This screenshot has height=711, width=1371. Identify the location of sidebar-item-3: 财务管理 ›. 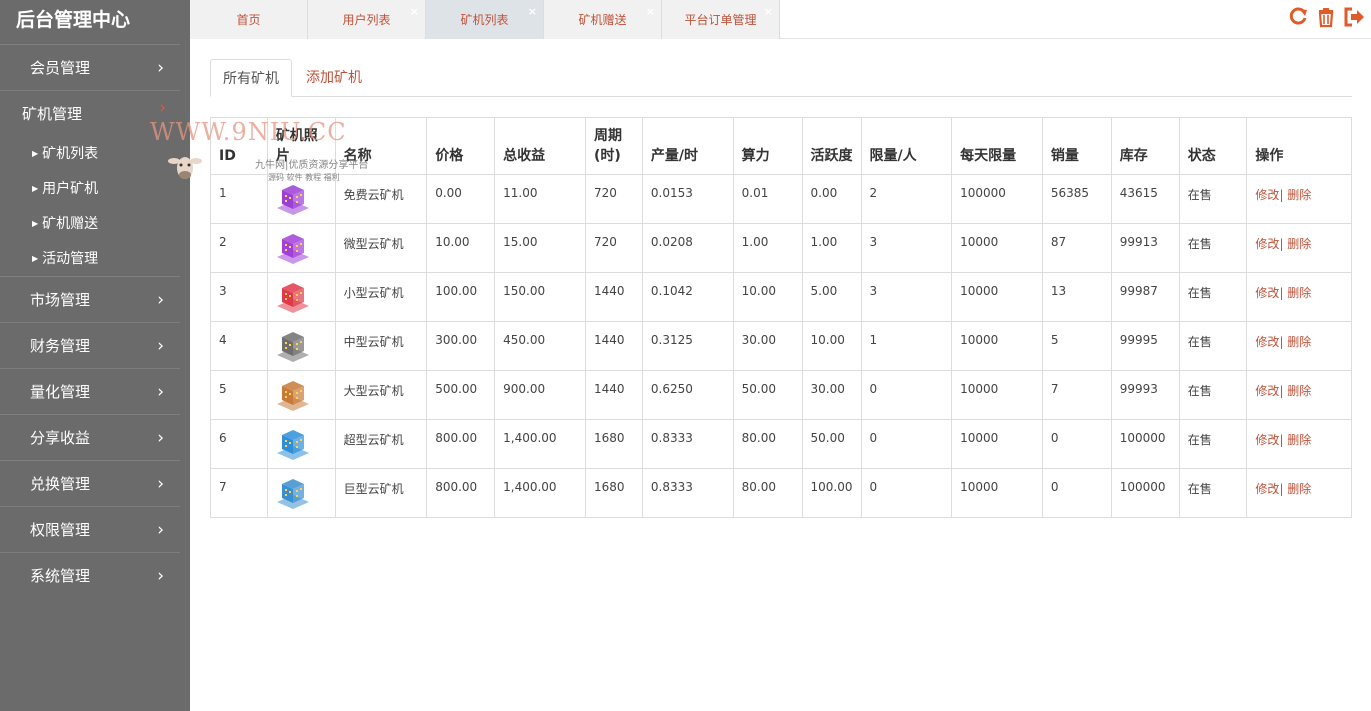
(90, 345).